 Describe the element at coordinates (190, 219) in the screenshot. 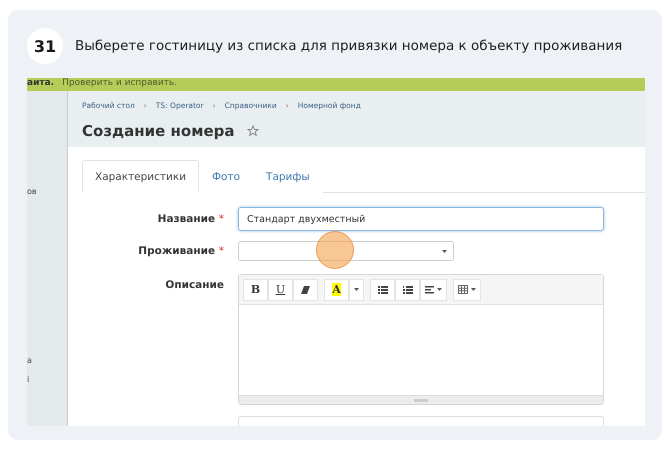

I see `field-label: Название *` at that location.